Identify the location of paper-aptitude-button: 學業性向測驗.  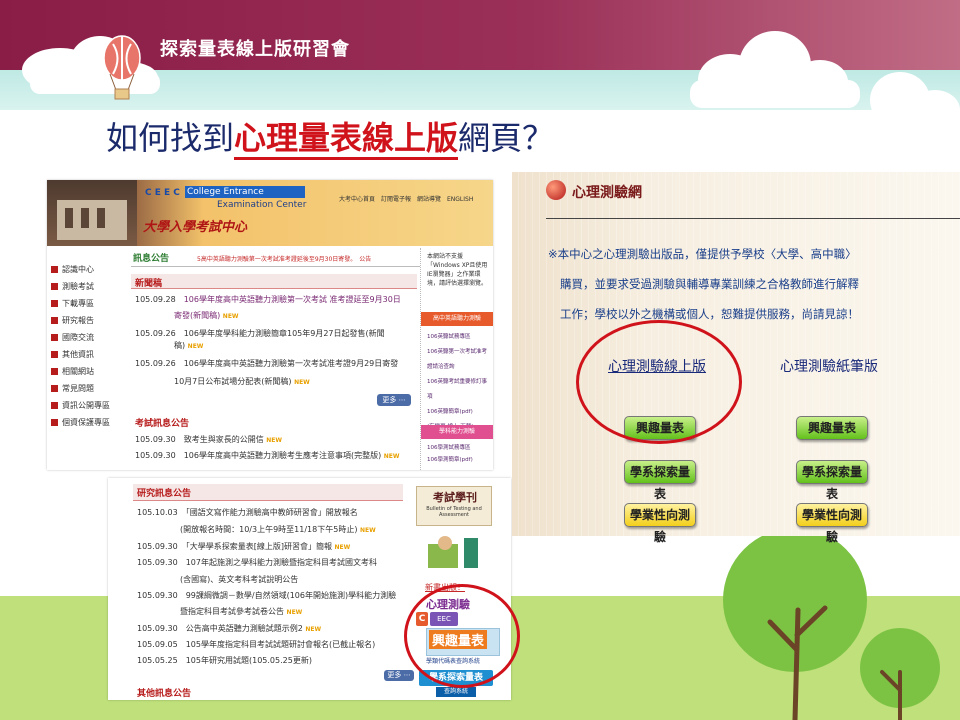
(832, 523).